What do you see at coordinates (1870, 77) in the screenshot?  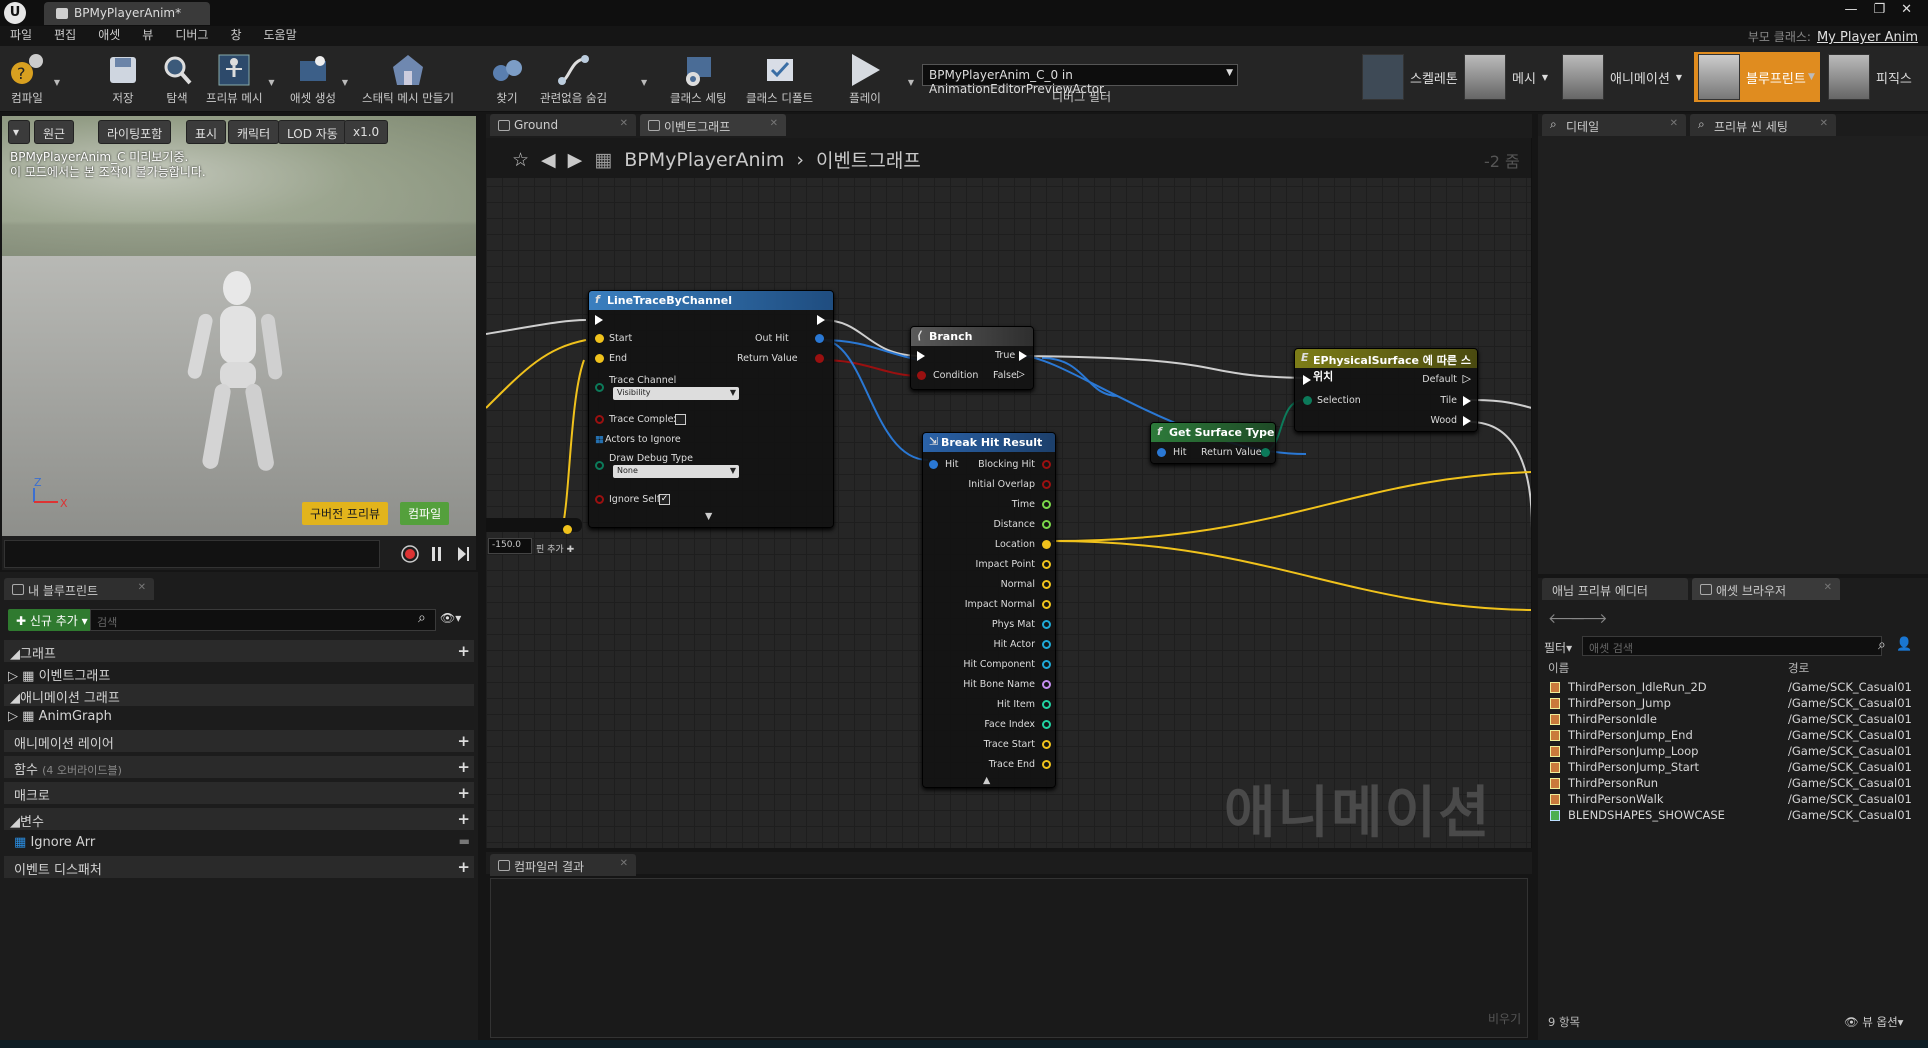 I see `mode-physics: 피직스` at bounding box center [1870, 77].